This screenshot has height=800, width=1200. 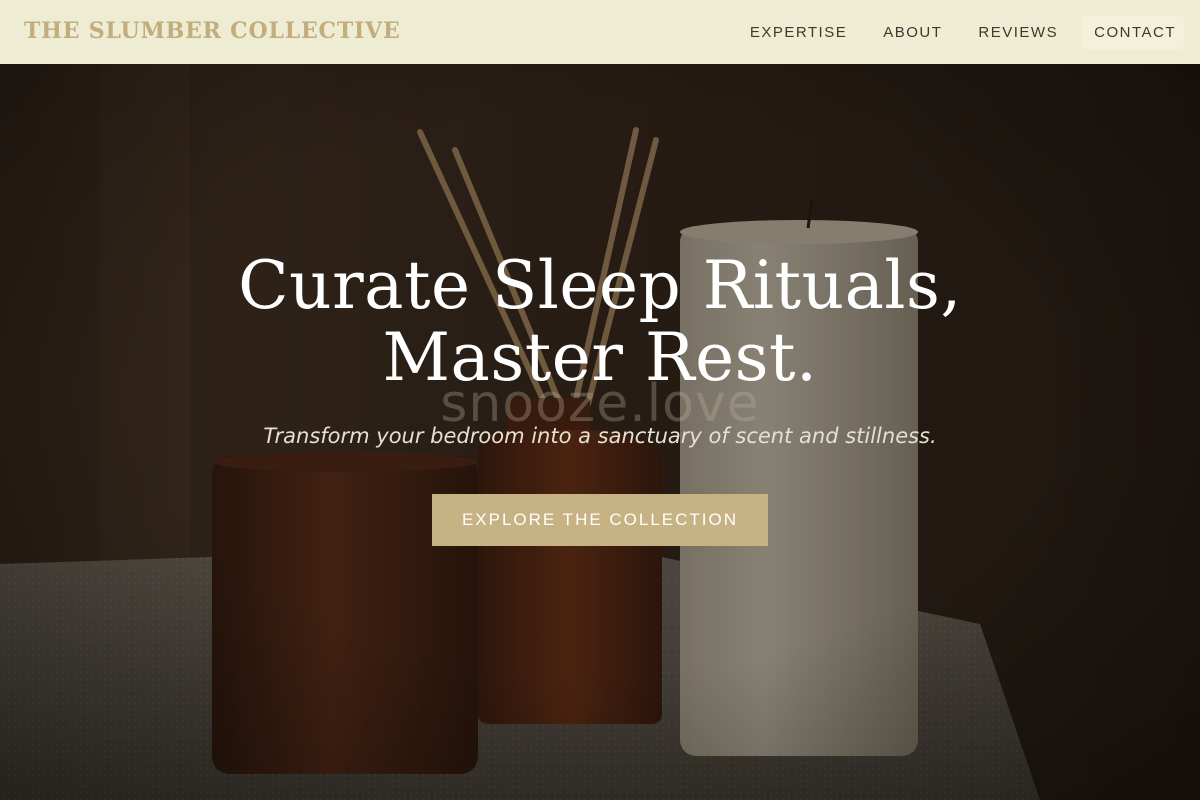 What do you see at coordinates (600, 520) in the screenshot?
I see `explore-collection-button: EXPLORE THE COLLECTION` at bounding box center [600, 520].